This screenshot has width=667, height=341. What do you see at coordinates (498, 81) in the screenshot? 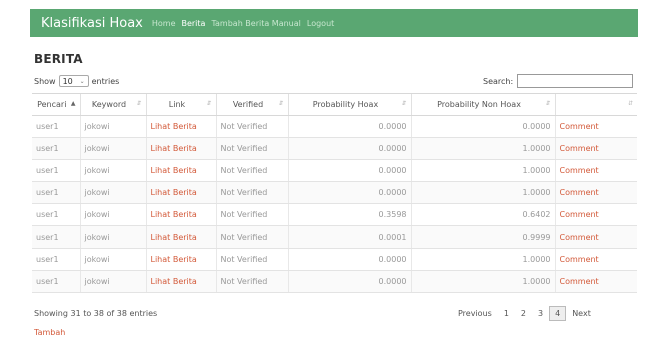
I see `search-label: Search:` at bounding box center [498, 81].